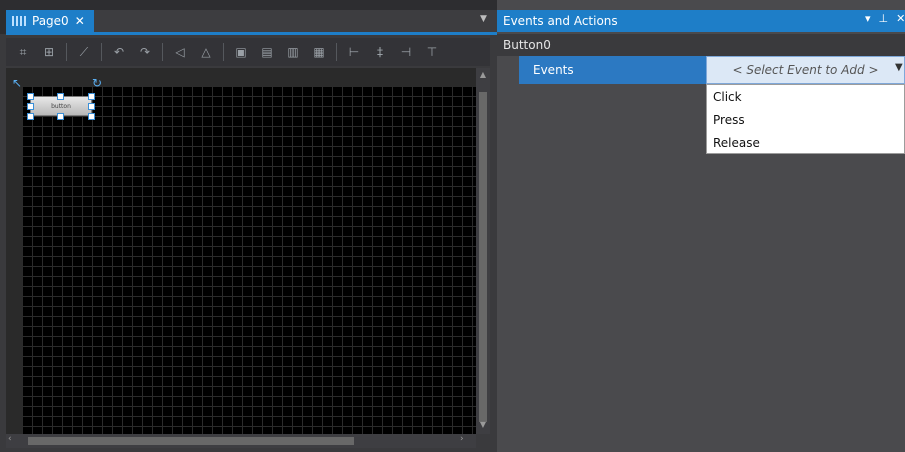 This screenshot has width=905, height=452. Describe the element at coordinates (432, 52) in the screenshot. I see `align-top-icon: ⊤` at that location.